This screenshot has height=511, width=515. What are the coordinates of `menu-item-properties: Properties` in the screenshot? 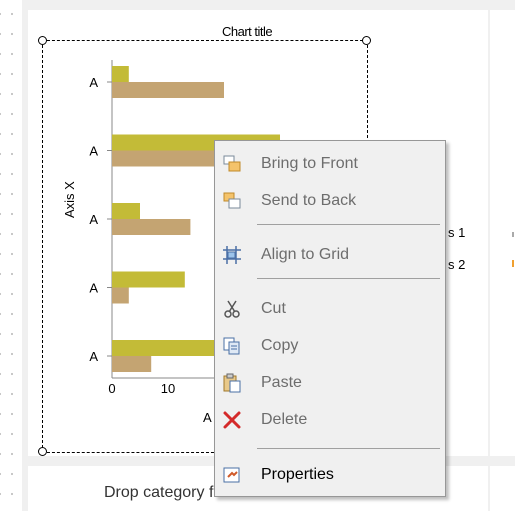 It's located at (330, 474).